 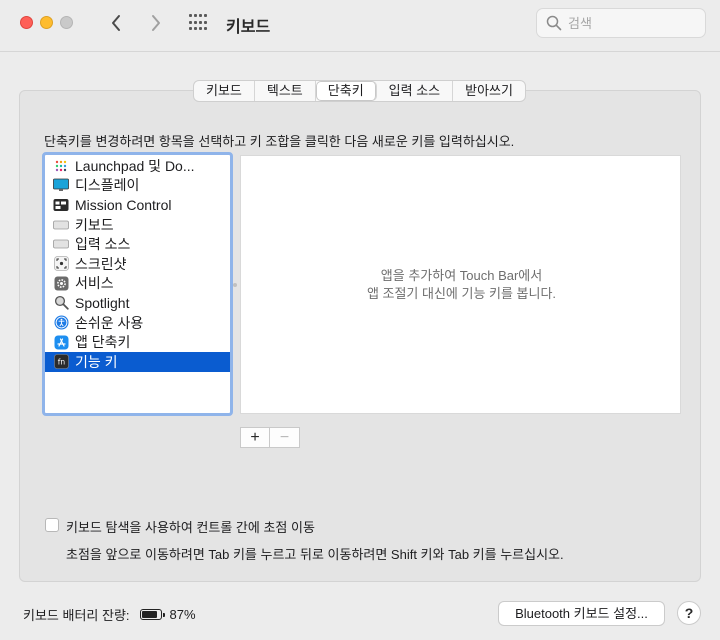 What do you see at coordinates (123, 204) in the screenshot?
I see `list-item-label: Mission Control` at bounding box center [123, 204].